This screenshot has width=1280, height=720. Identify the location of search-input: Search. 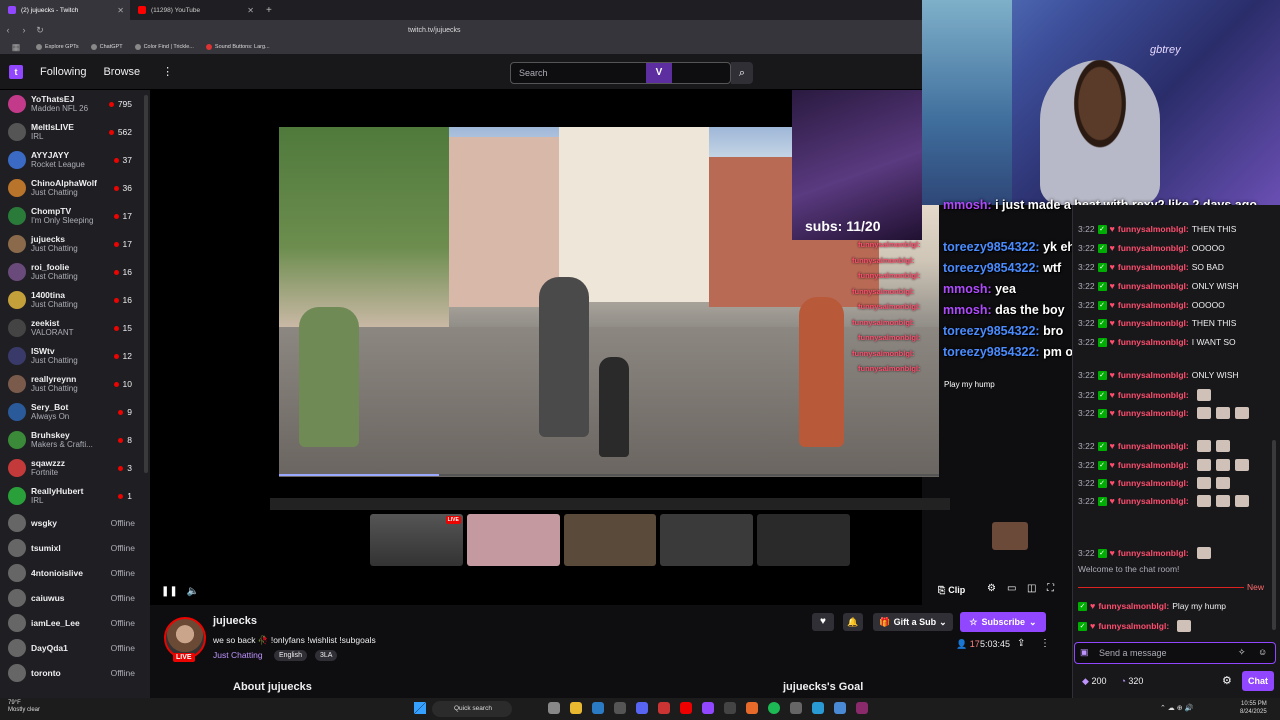
(620, 73).